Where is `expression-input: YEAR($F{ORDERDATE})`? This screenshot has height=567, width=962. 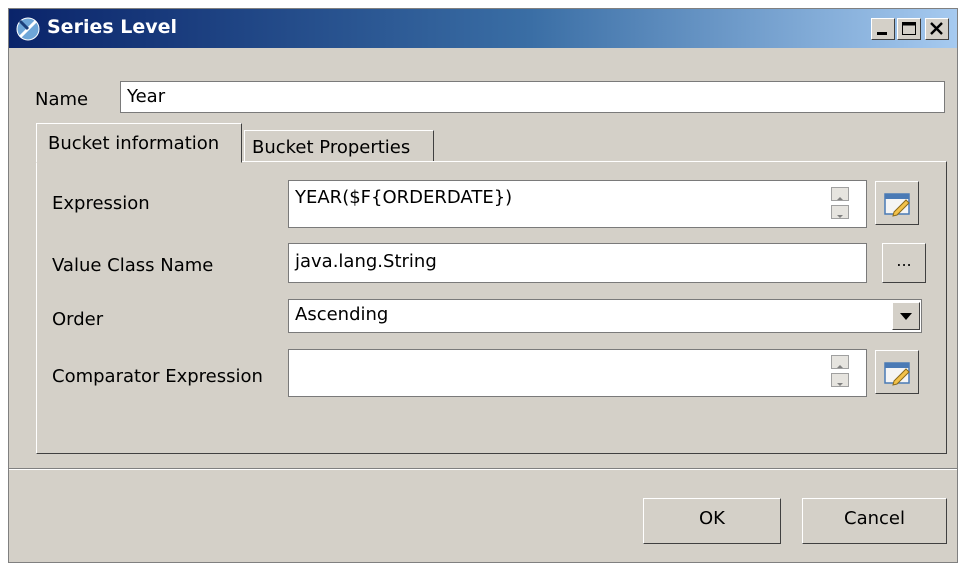
expression-input: YEAR($F{ORDERDATE}) is located at coordinates (577, 204).